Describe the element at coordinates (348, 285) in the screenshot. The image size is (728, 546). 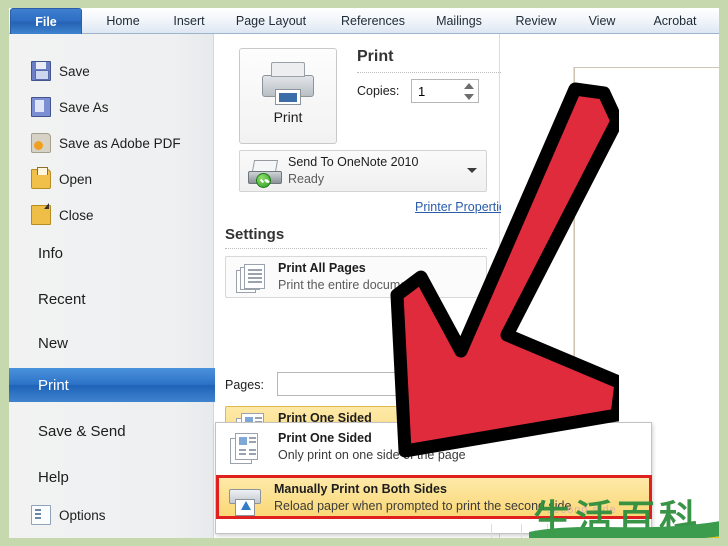
I see `print-range-subtitle: Print the entire document` at that location.